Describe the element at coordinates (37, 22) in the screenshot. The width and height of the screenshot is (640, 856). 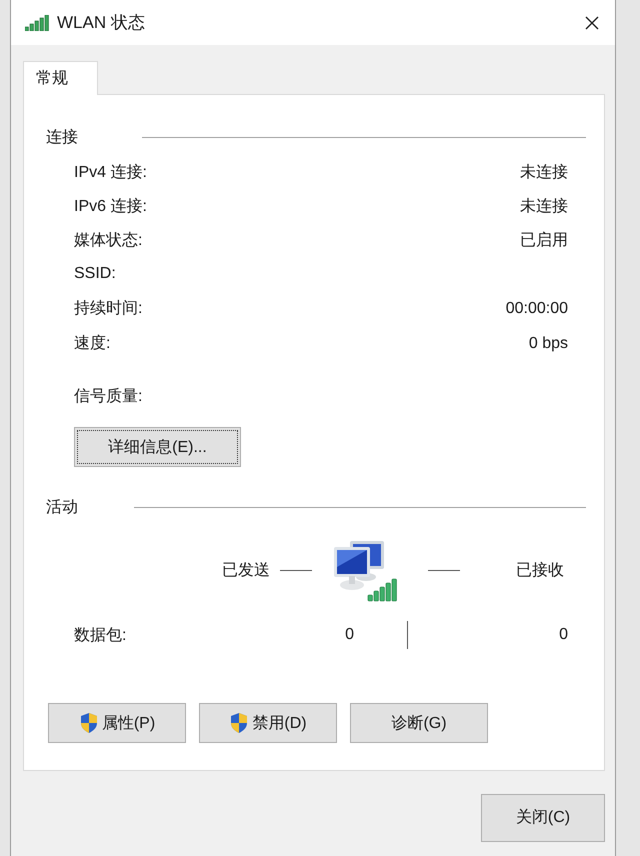
I see `wifi-signal-icon` at that location.